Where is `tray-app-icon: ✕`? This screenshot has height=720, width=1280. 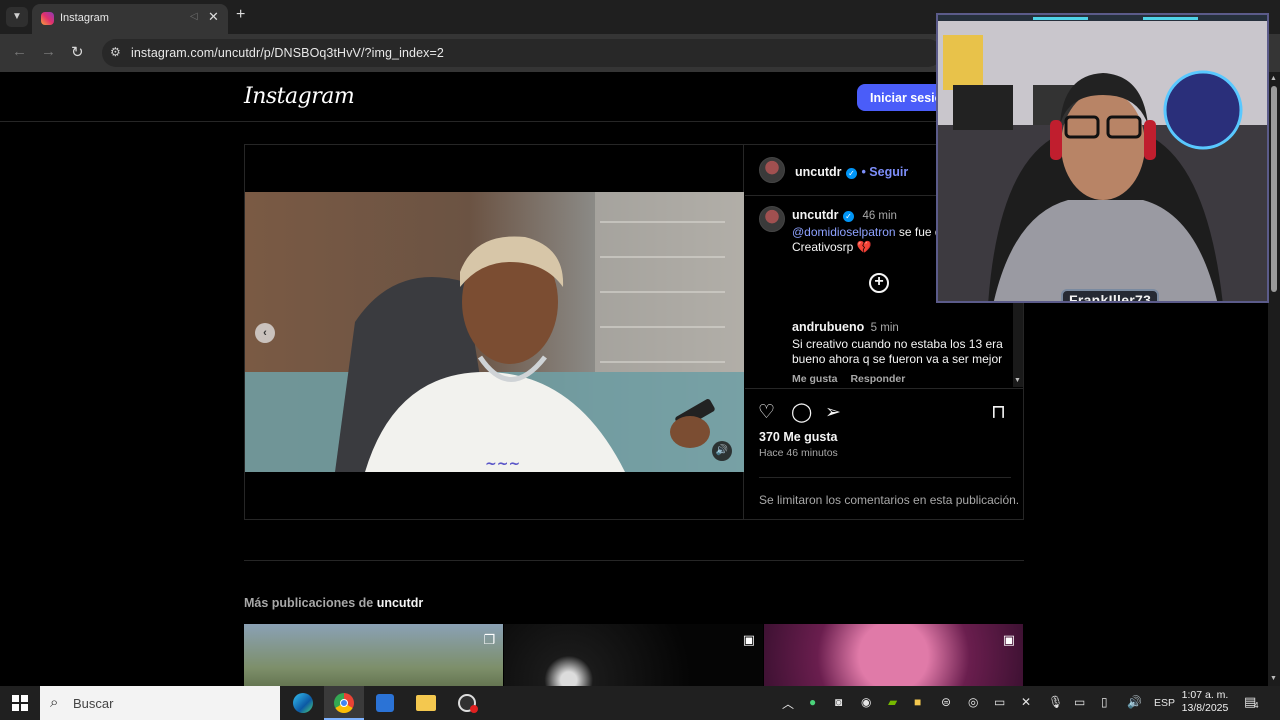 tray-app-icon: ✕ is located at coordinates (1026, 702).